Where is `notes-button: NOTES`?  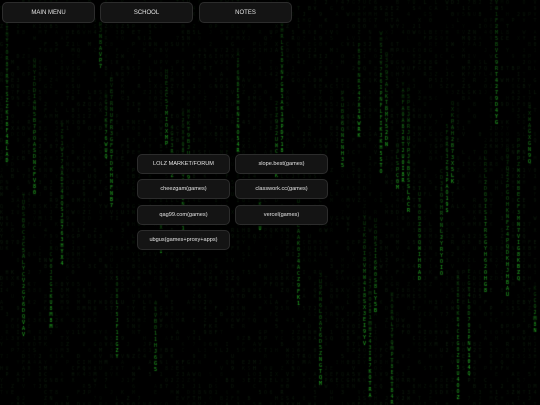 notes-button: NOTES is located at coordinates (245, 12).